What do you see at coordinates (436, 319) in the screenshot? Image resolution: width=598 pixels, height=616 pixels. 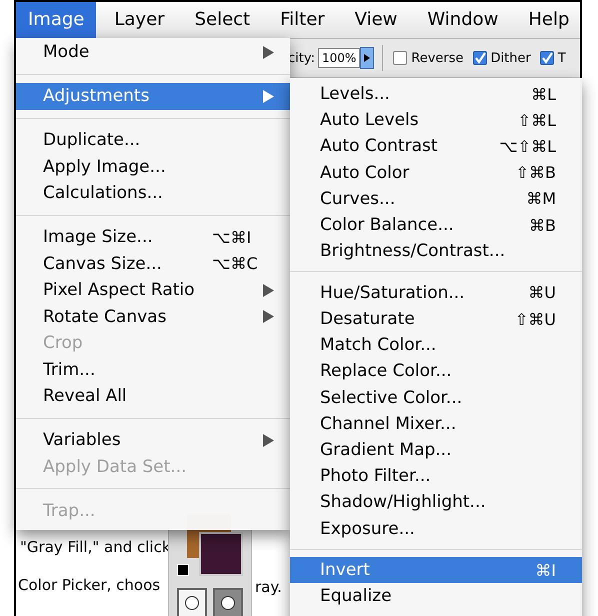 I see `menu-item: Desaturate ⇧⌘U` at bounding box center [436, 319].